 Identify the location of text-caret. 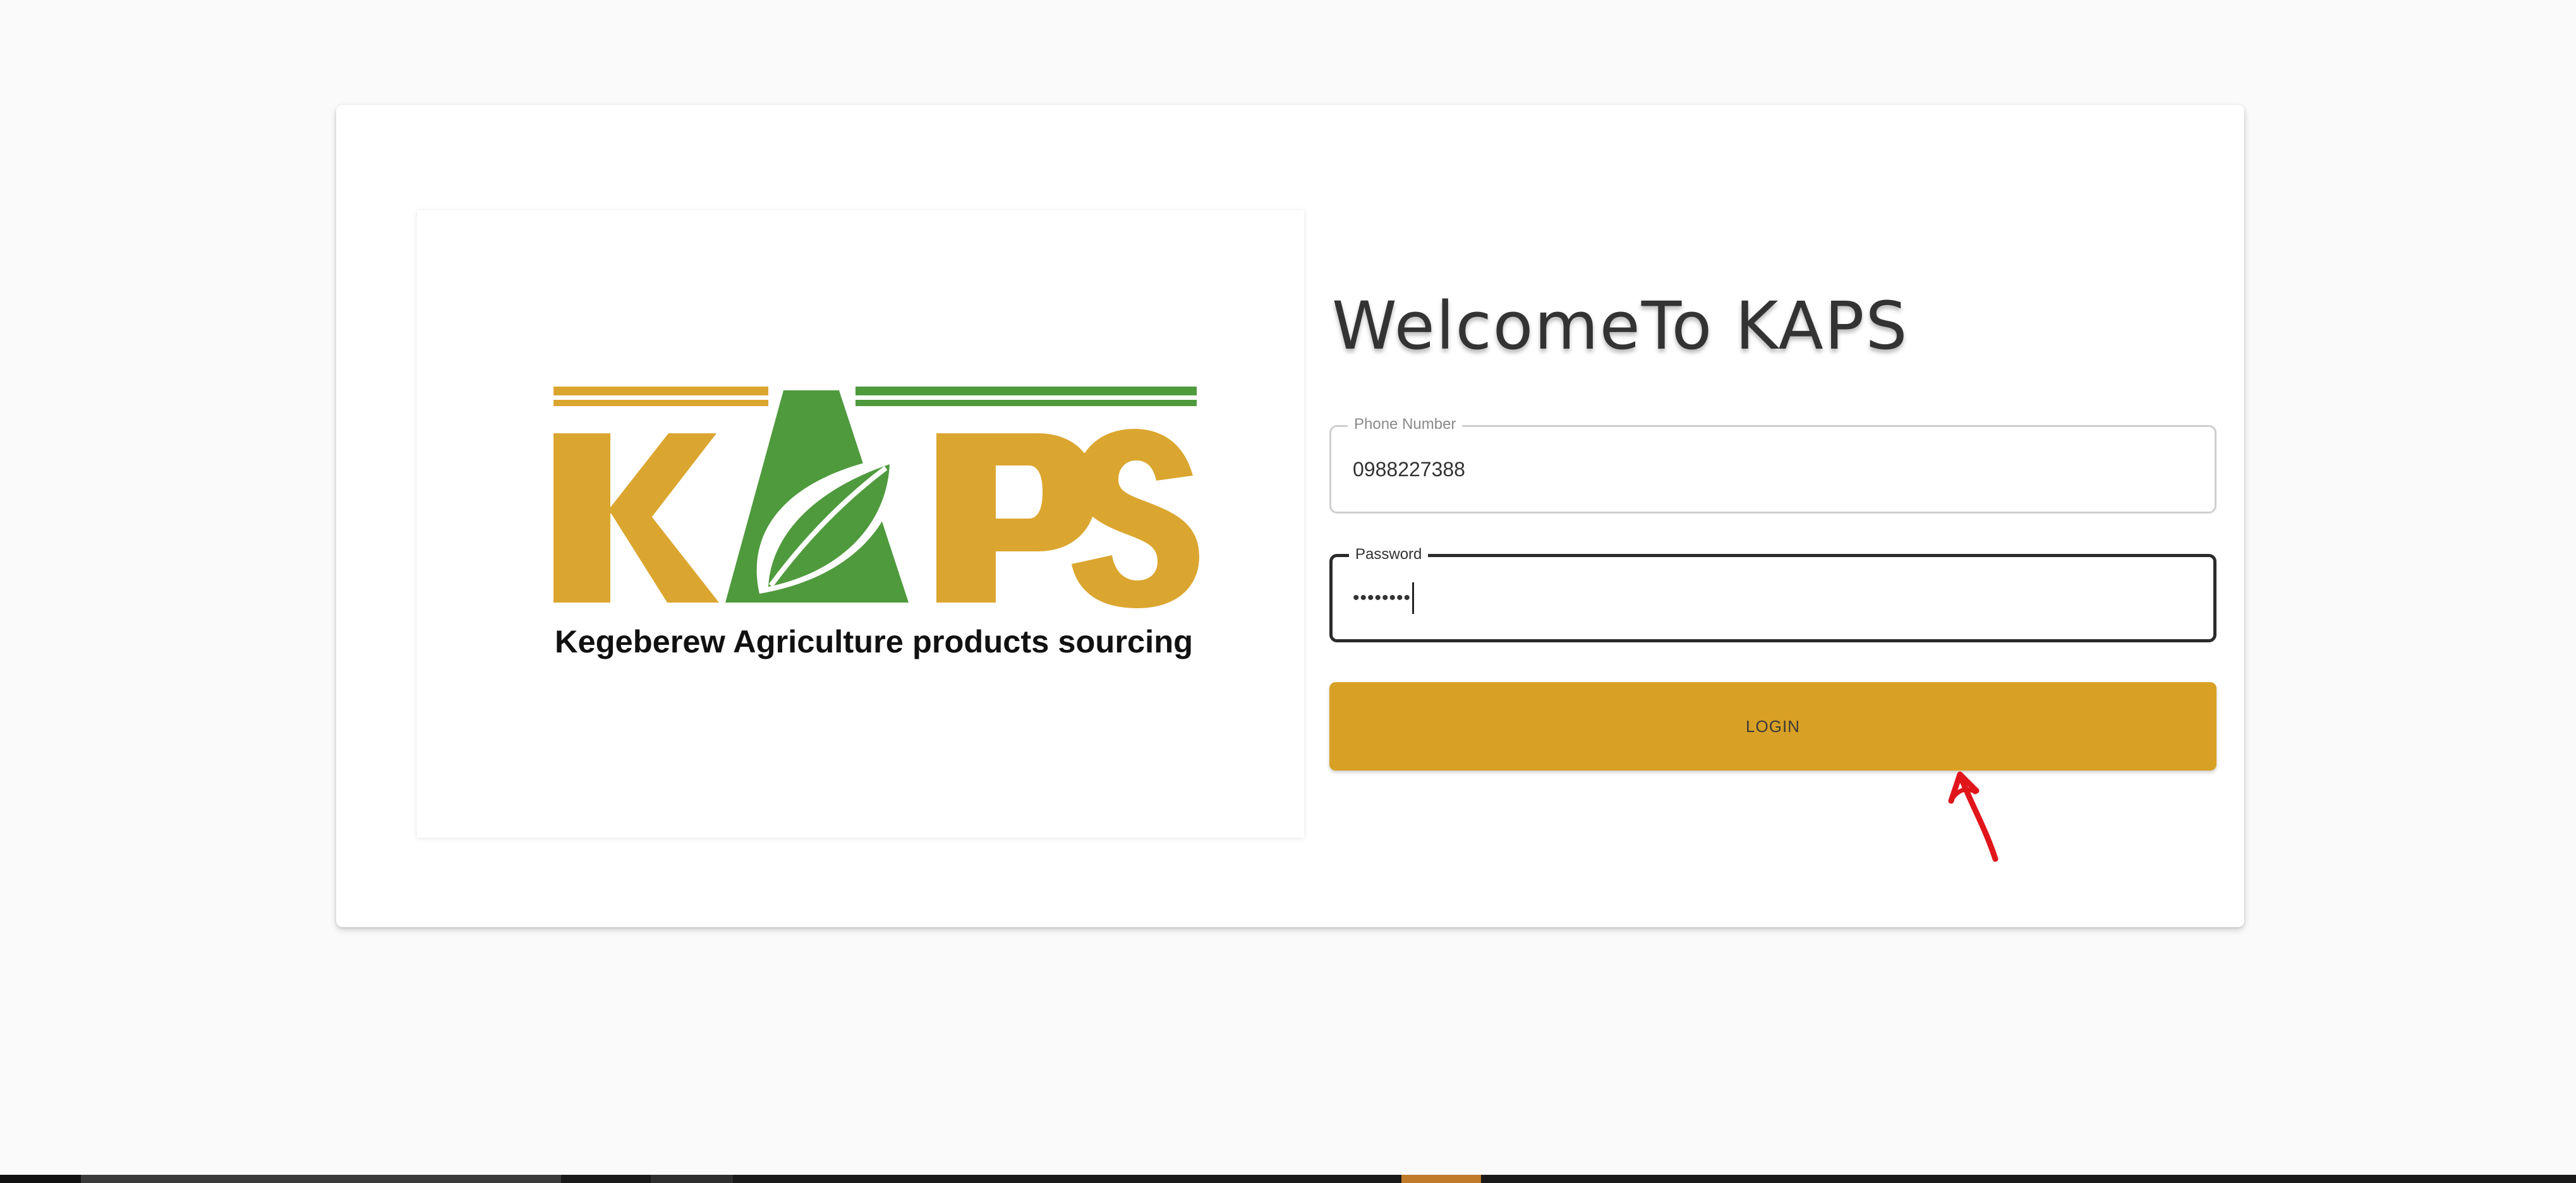
(1413, 598).